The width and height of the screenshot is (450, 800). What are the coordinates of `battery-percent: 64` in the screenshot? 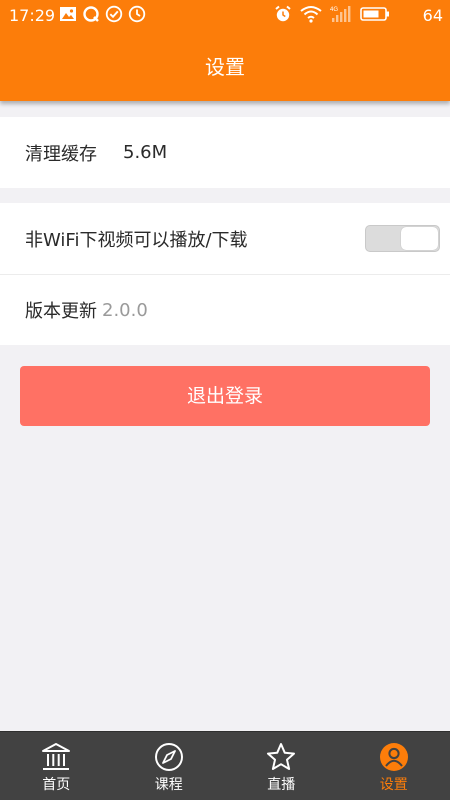 It's located at (432, 15).